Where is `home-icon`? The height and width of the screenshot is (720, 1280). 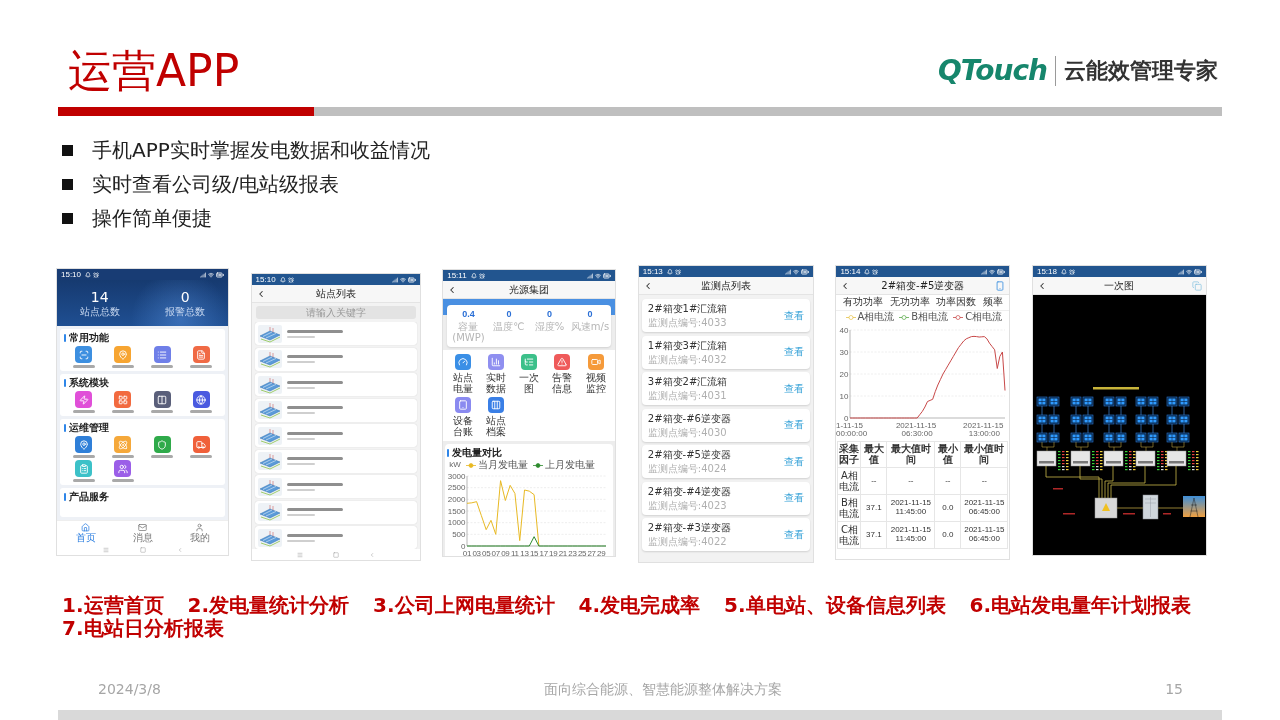
home-icon is located at coordinates (85, 527).